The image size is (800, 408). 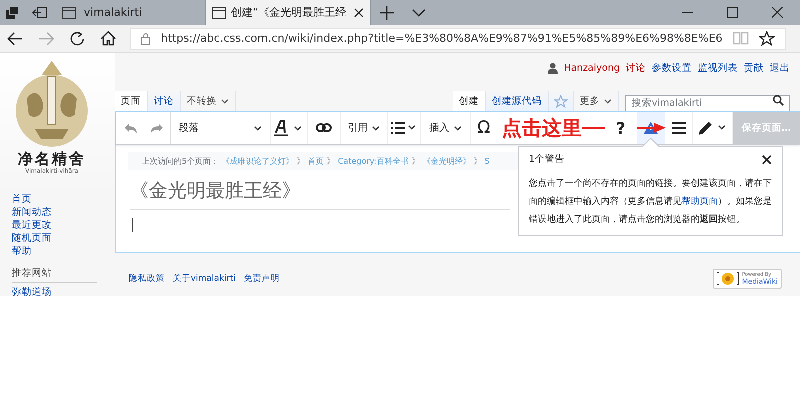 What do you see at coordinates (404, 128) in the screenshot?
I see `list-icon` at bounding box center [404, 128].